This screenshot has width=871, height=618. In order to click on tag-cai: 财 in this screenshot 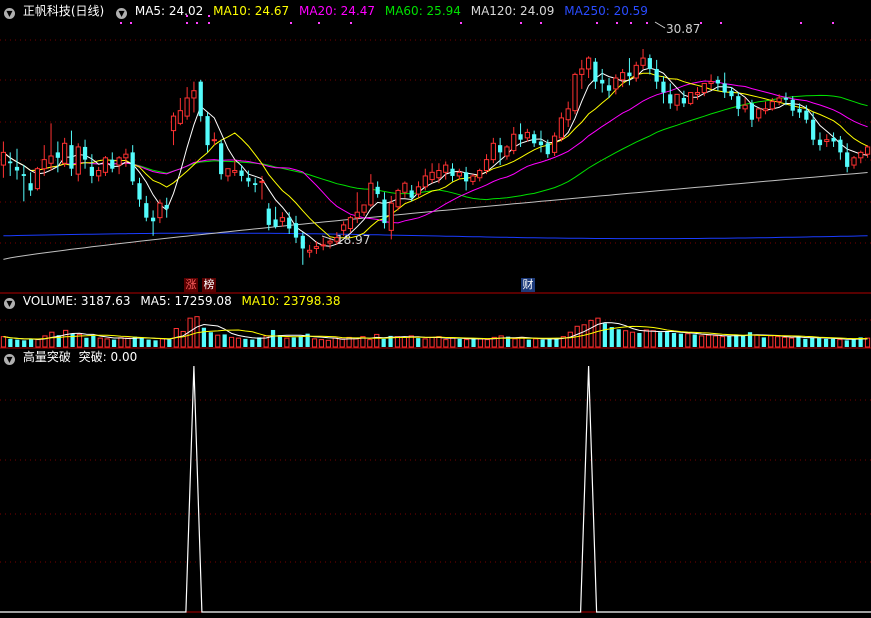, I will do `click(528, 285)`.